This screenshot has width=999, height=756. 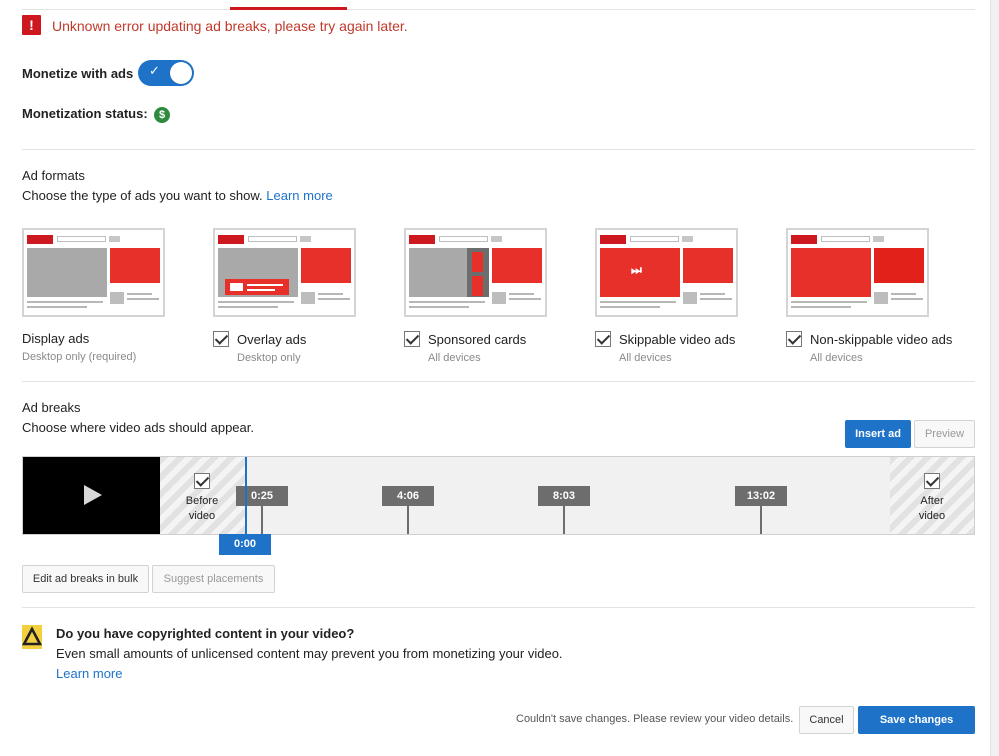 I want to click on skippable-ads-thumbnail: ⏭, so click(x=666, y=272).